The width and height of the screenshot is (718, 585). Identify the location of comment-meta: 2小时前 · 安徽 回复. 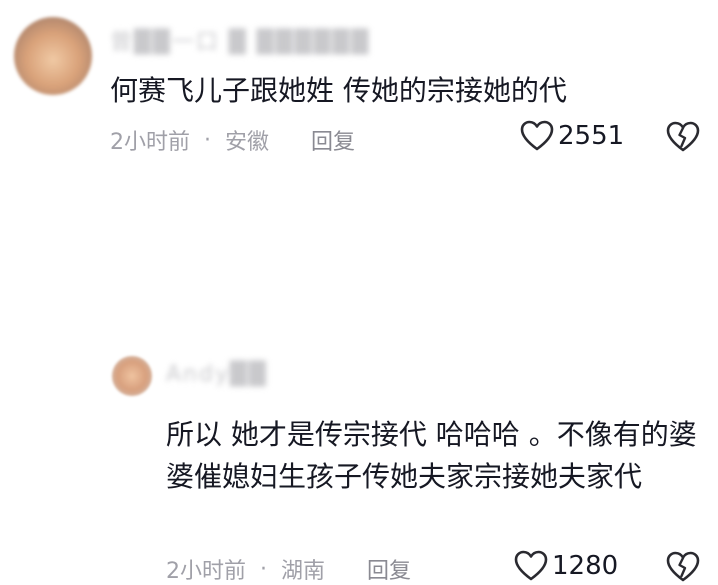
(232, 140).